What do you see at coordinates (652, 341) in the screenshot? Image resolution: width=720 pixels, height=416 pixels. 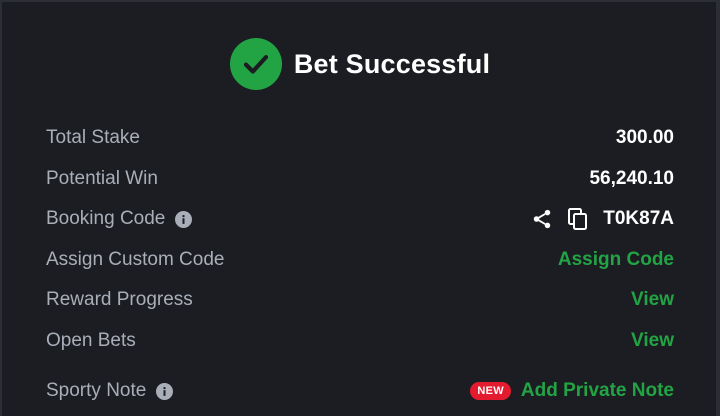 I see `open-bets-view-link: View` at bounding box center [652, 341].